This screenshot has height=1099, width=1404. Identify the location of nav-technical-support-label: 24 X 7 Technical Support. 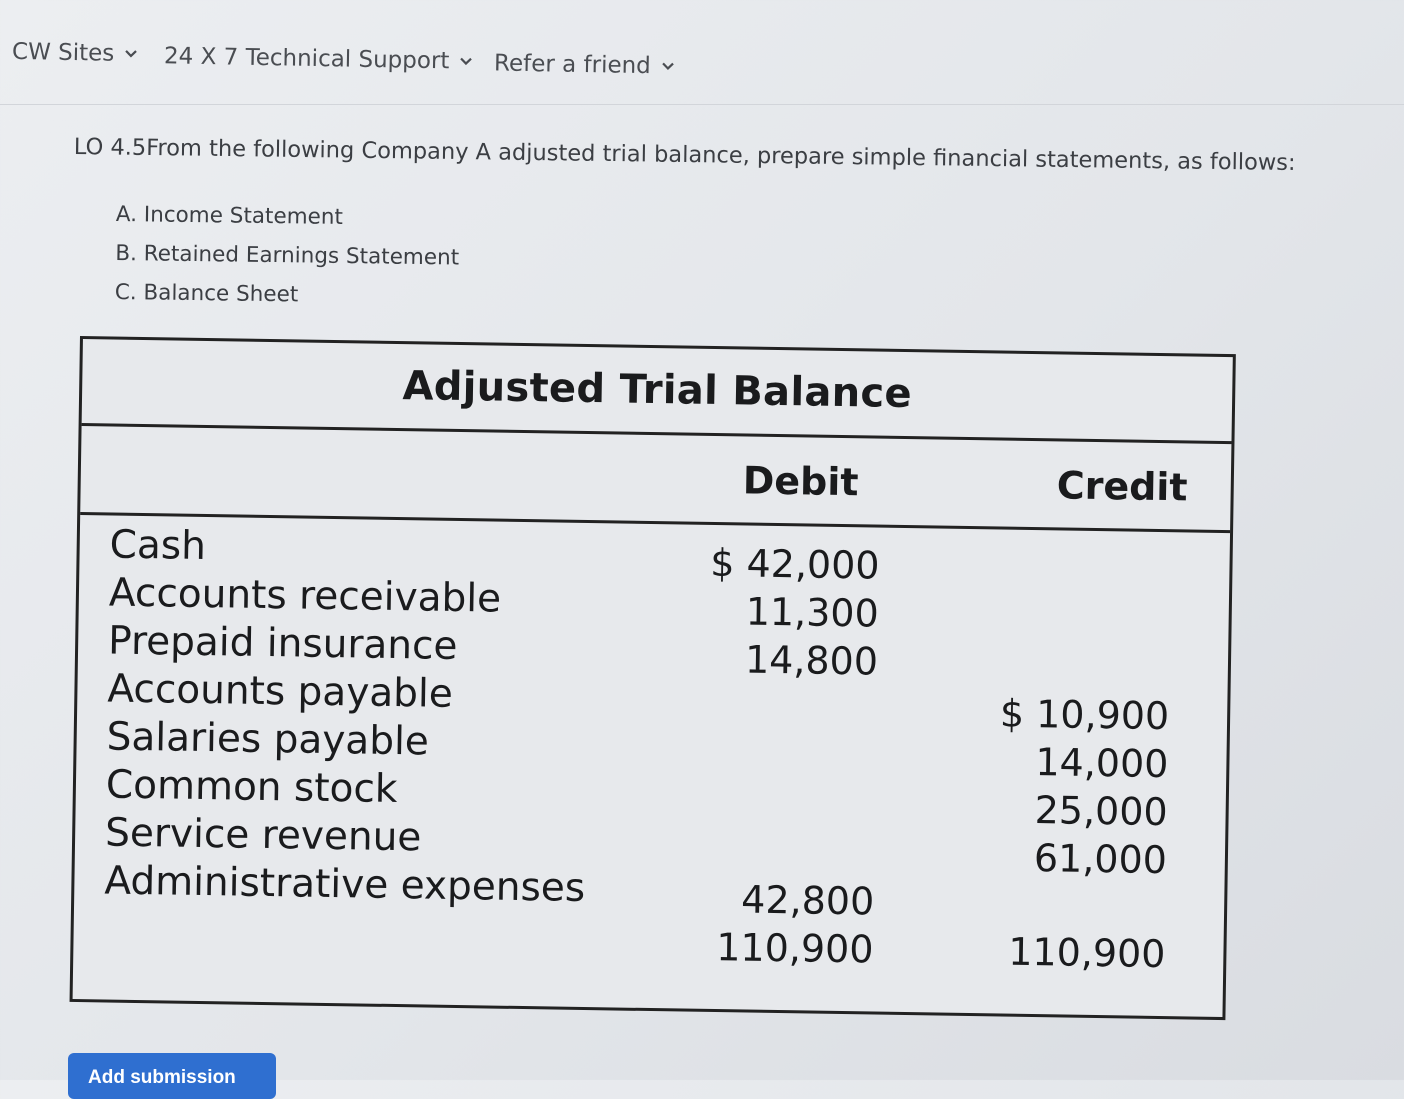
(306, 59).